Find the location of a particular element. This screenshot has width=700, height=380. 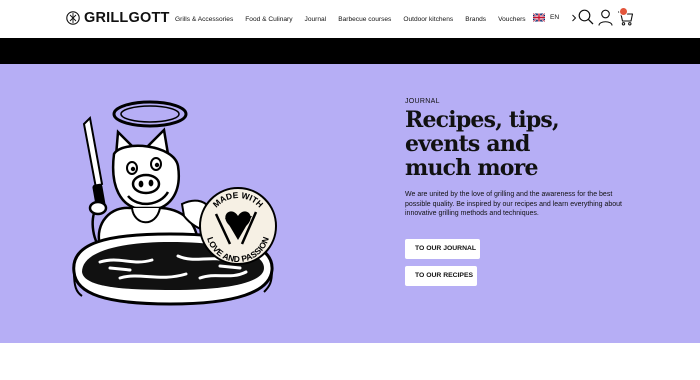

cart-button is located at coordinates (625, 19).